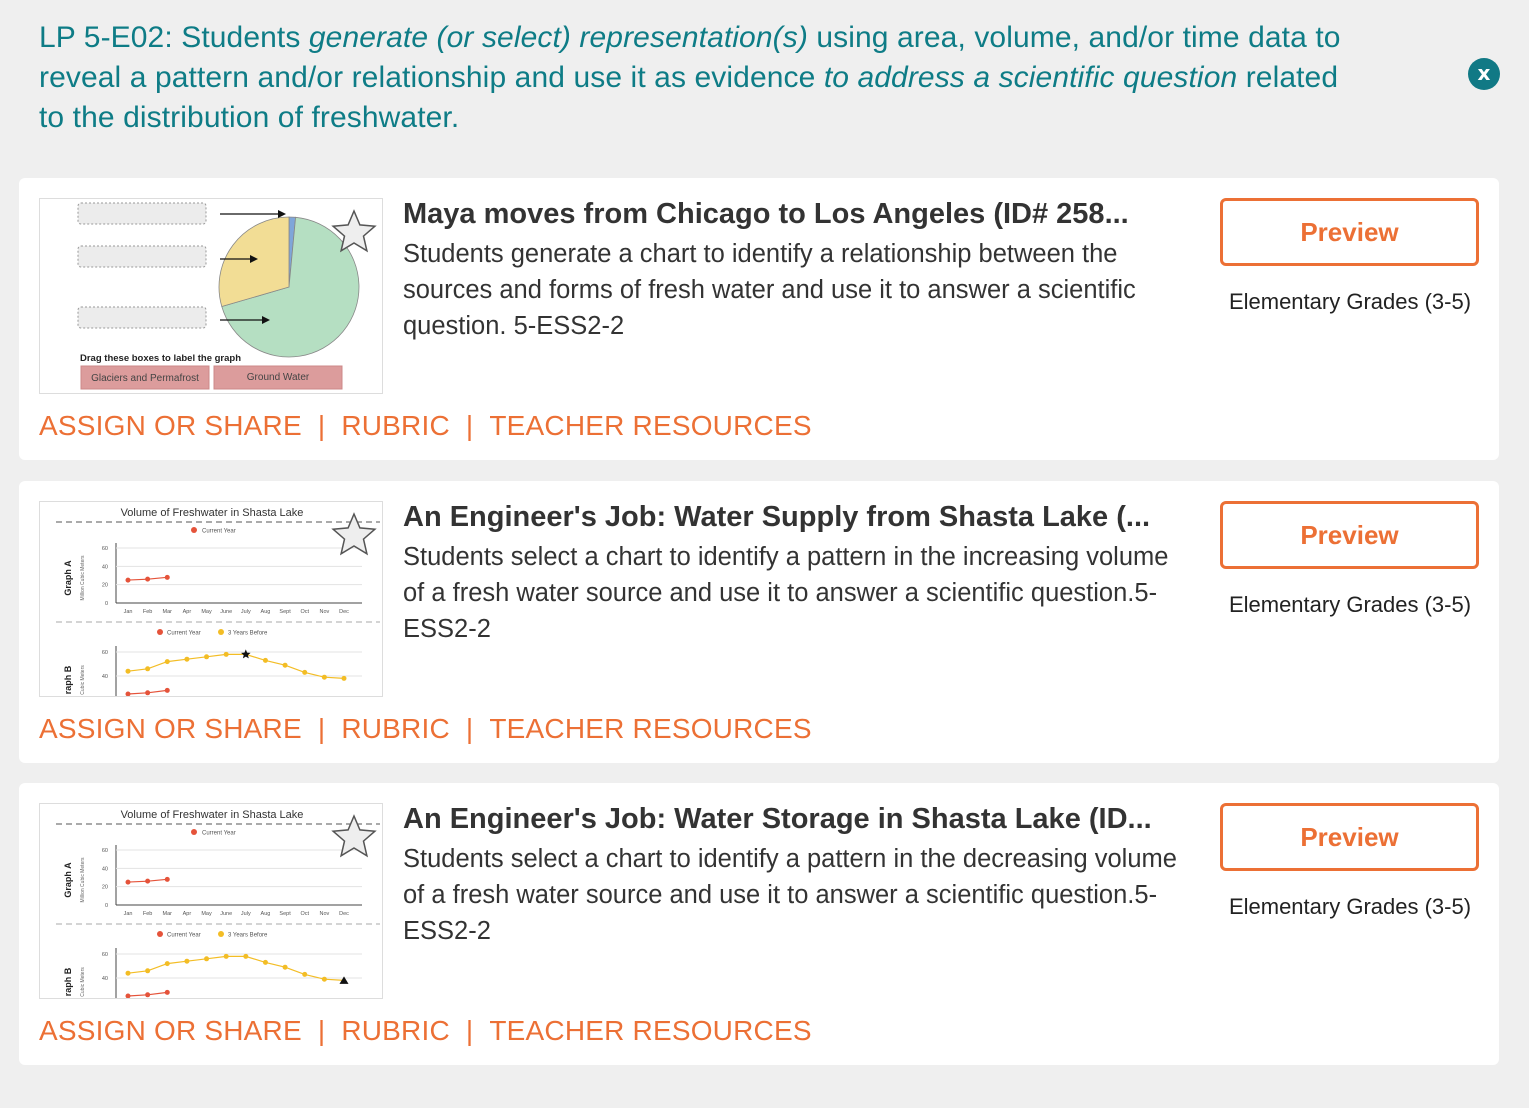 The height and width of the screenshot is (1108, 1529). What do you see at coordinates (105, 586) in the screenshot?
I see `y-tick-label: 20` at bounding box center [105, 586].